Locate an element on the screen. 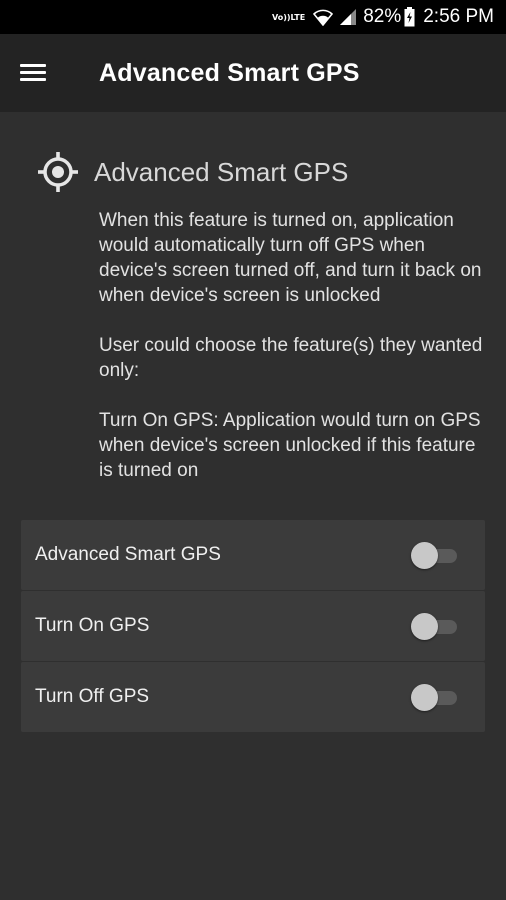  wifi-icon is located at coordinates (323, 17).